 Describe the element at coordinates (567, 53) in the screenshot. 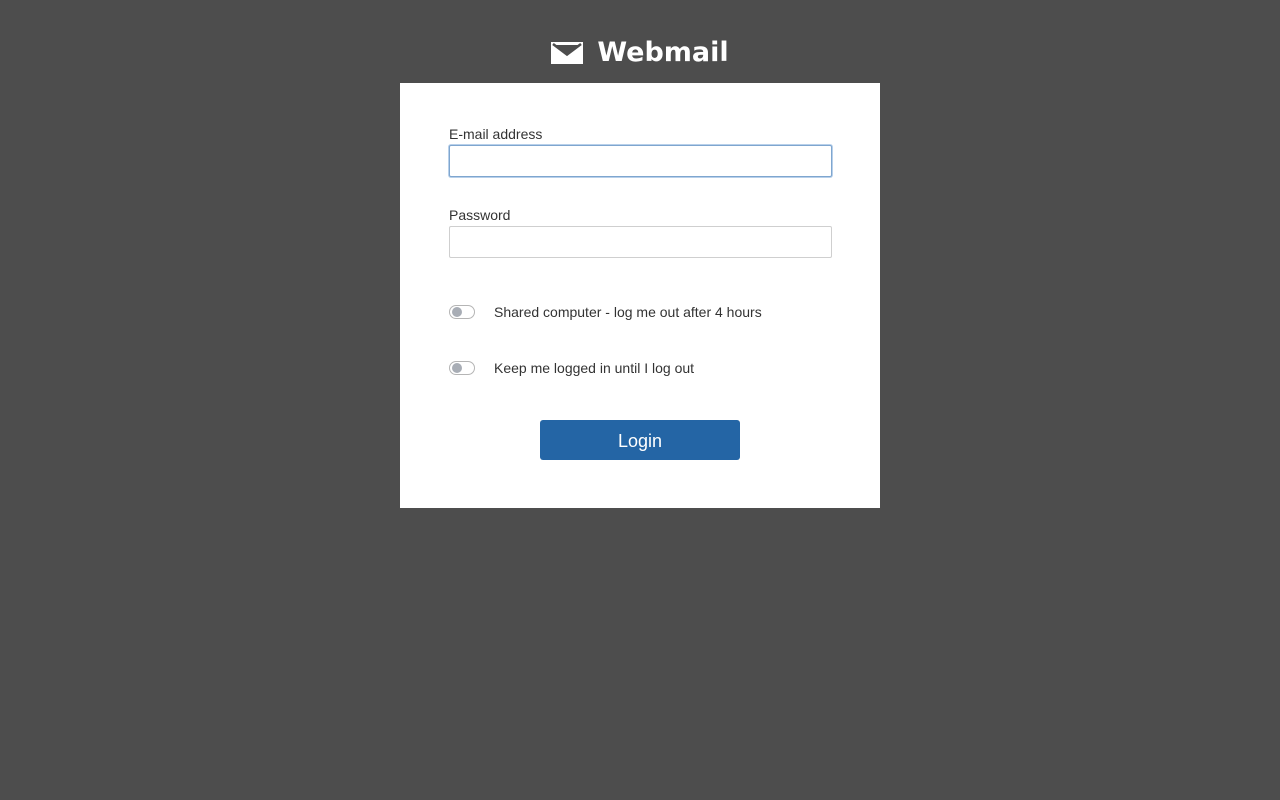

I see `envelope-icon` at that location.